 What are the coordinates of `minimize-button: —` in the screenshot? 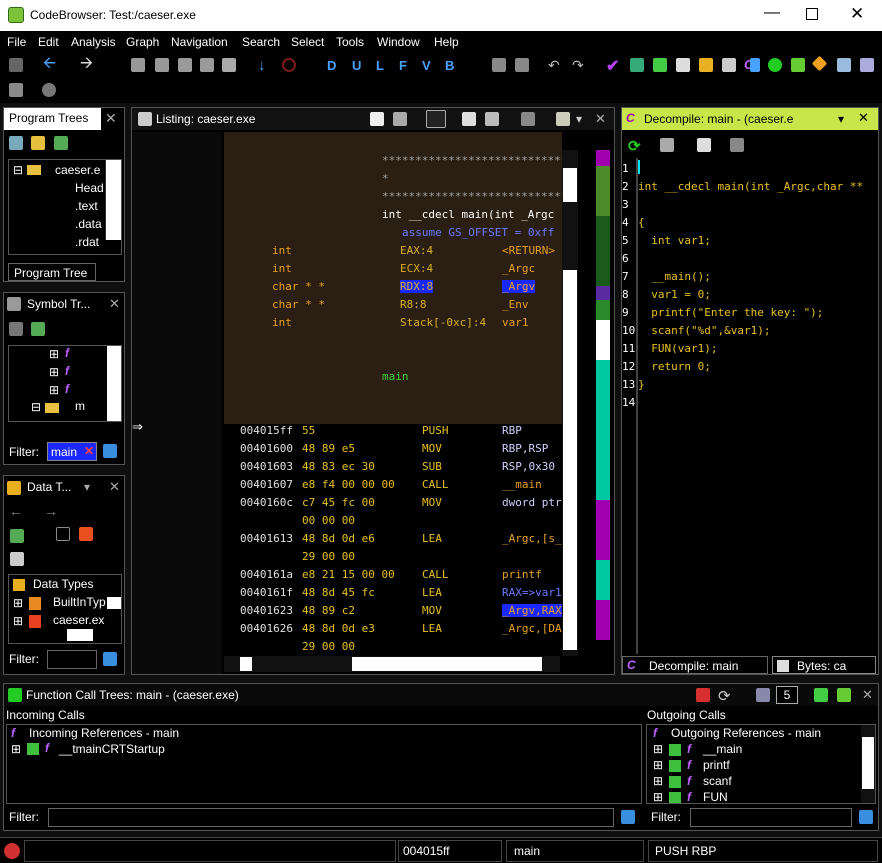 It's located at (772, 13).